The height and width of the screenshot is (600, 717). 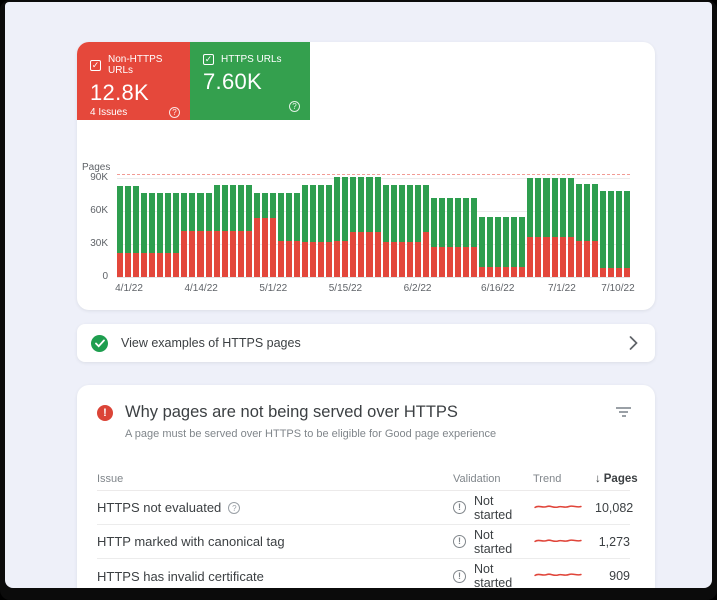 I want to click on column-header-issue: Issue, so click(x=110, y=478).